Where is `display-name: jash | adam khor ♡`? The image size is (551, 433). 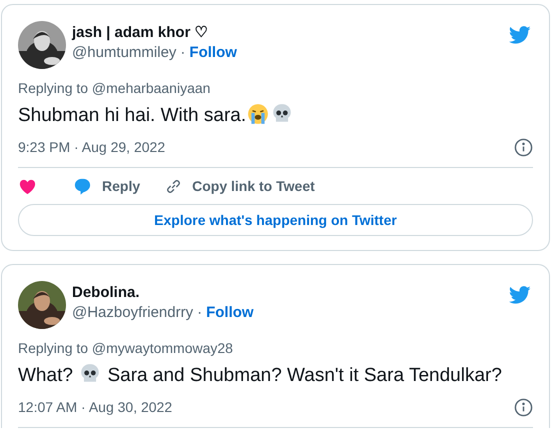 display-name: jash | adam khor ♡ is located at coordinates (154, 33).